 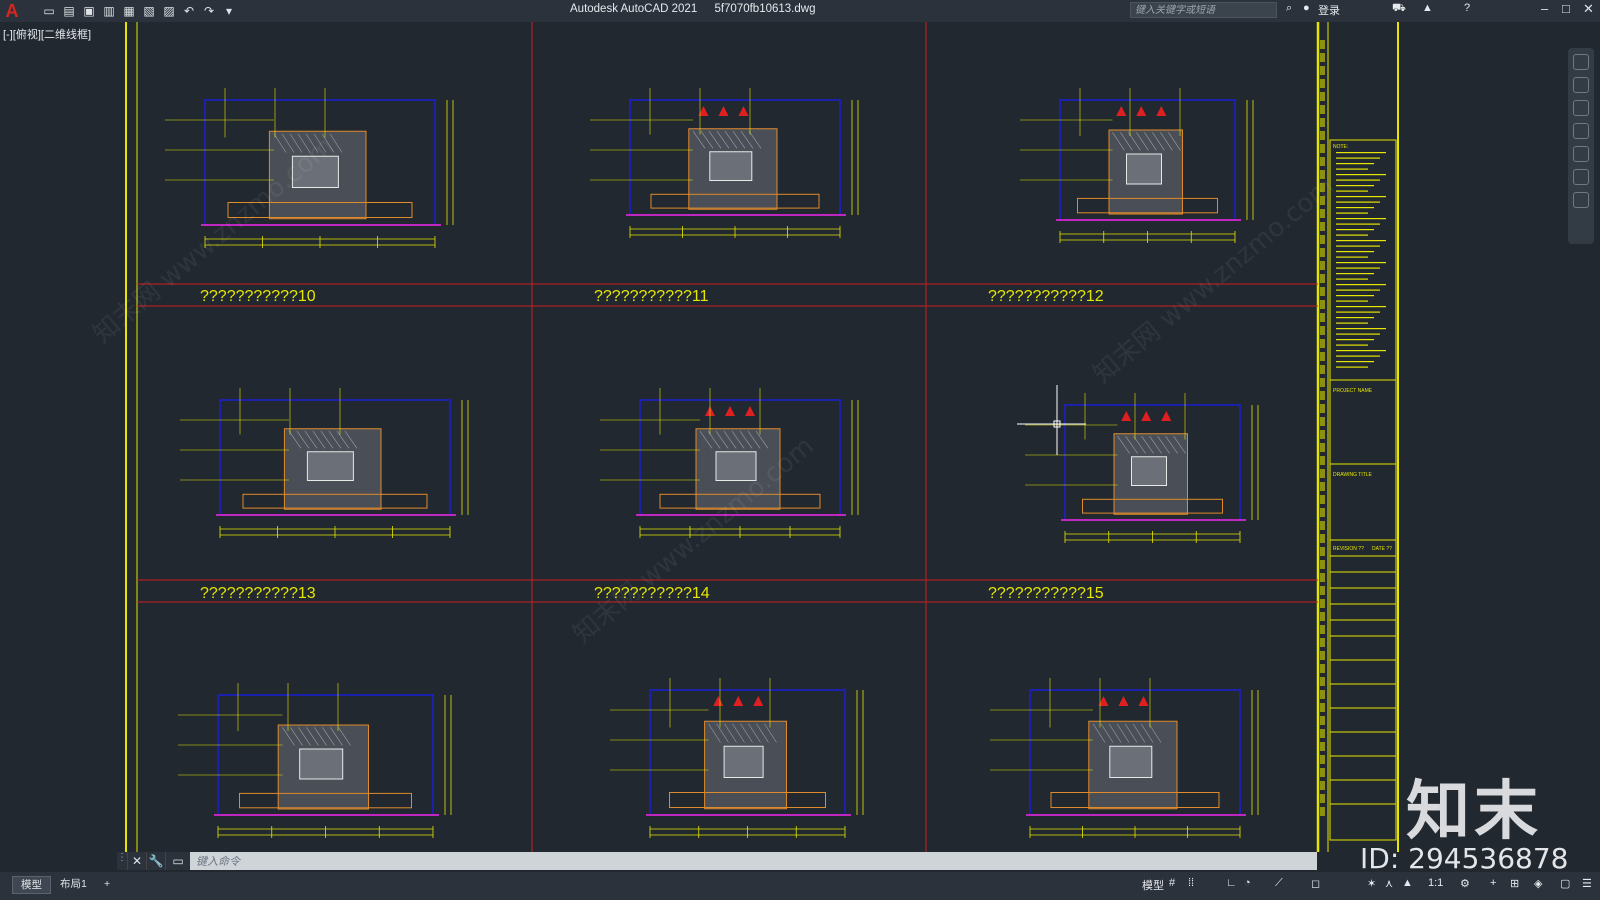 What do you see at coordinates (73, 884) in the screenshot?
I see `tab-layout1: 布局1` at bounding box center [73, 884].